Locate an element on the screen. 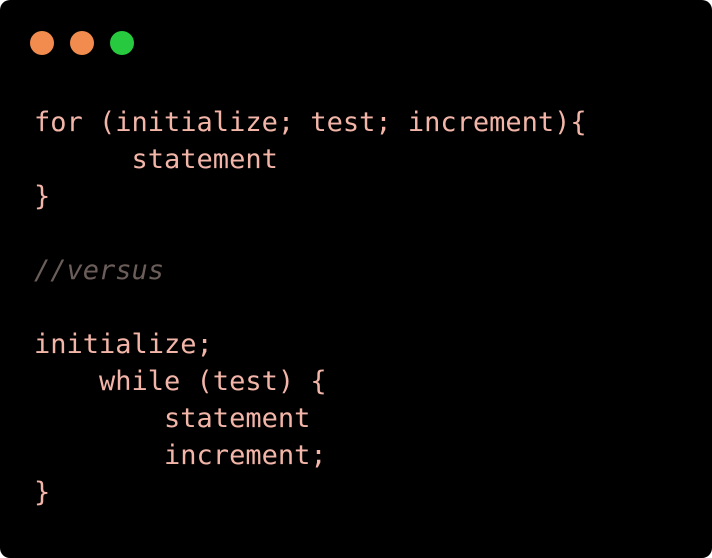 The width and height of the screenshot is (712, 558). zoom-control is located at coordinates (122, 43).